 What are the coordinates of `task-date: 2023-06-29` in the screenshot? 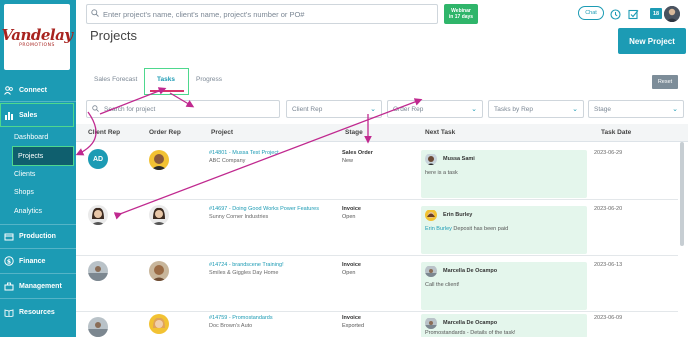 It's located at (608, 153).